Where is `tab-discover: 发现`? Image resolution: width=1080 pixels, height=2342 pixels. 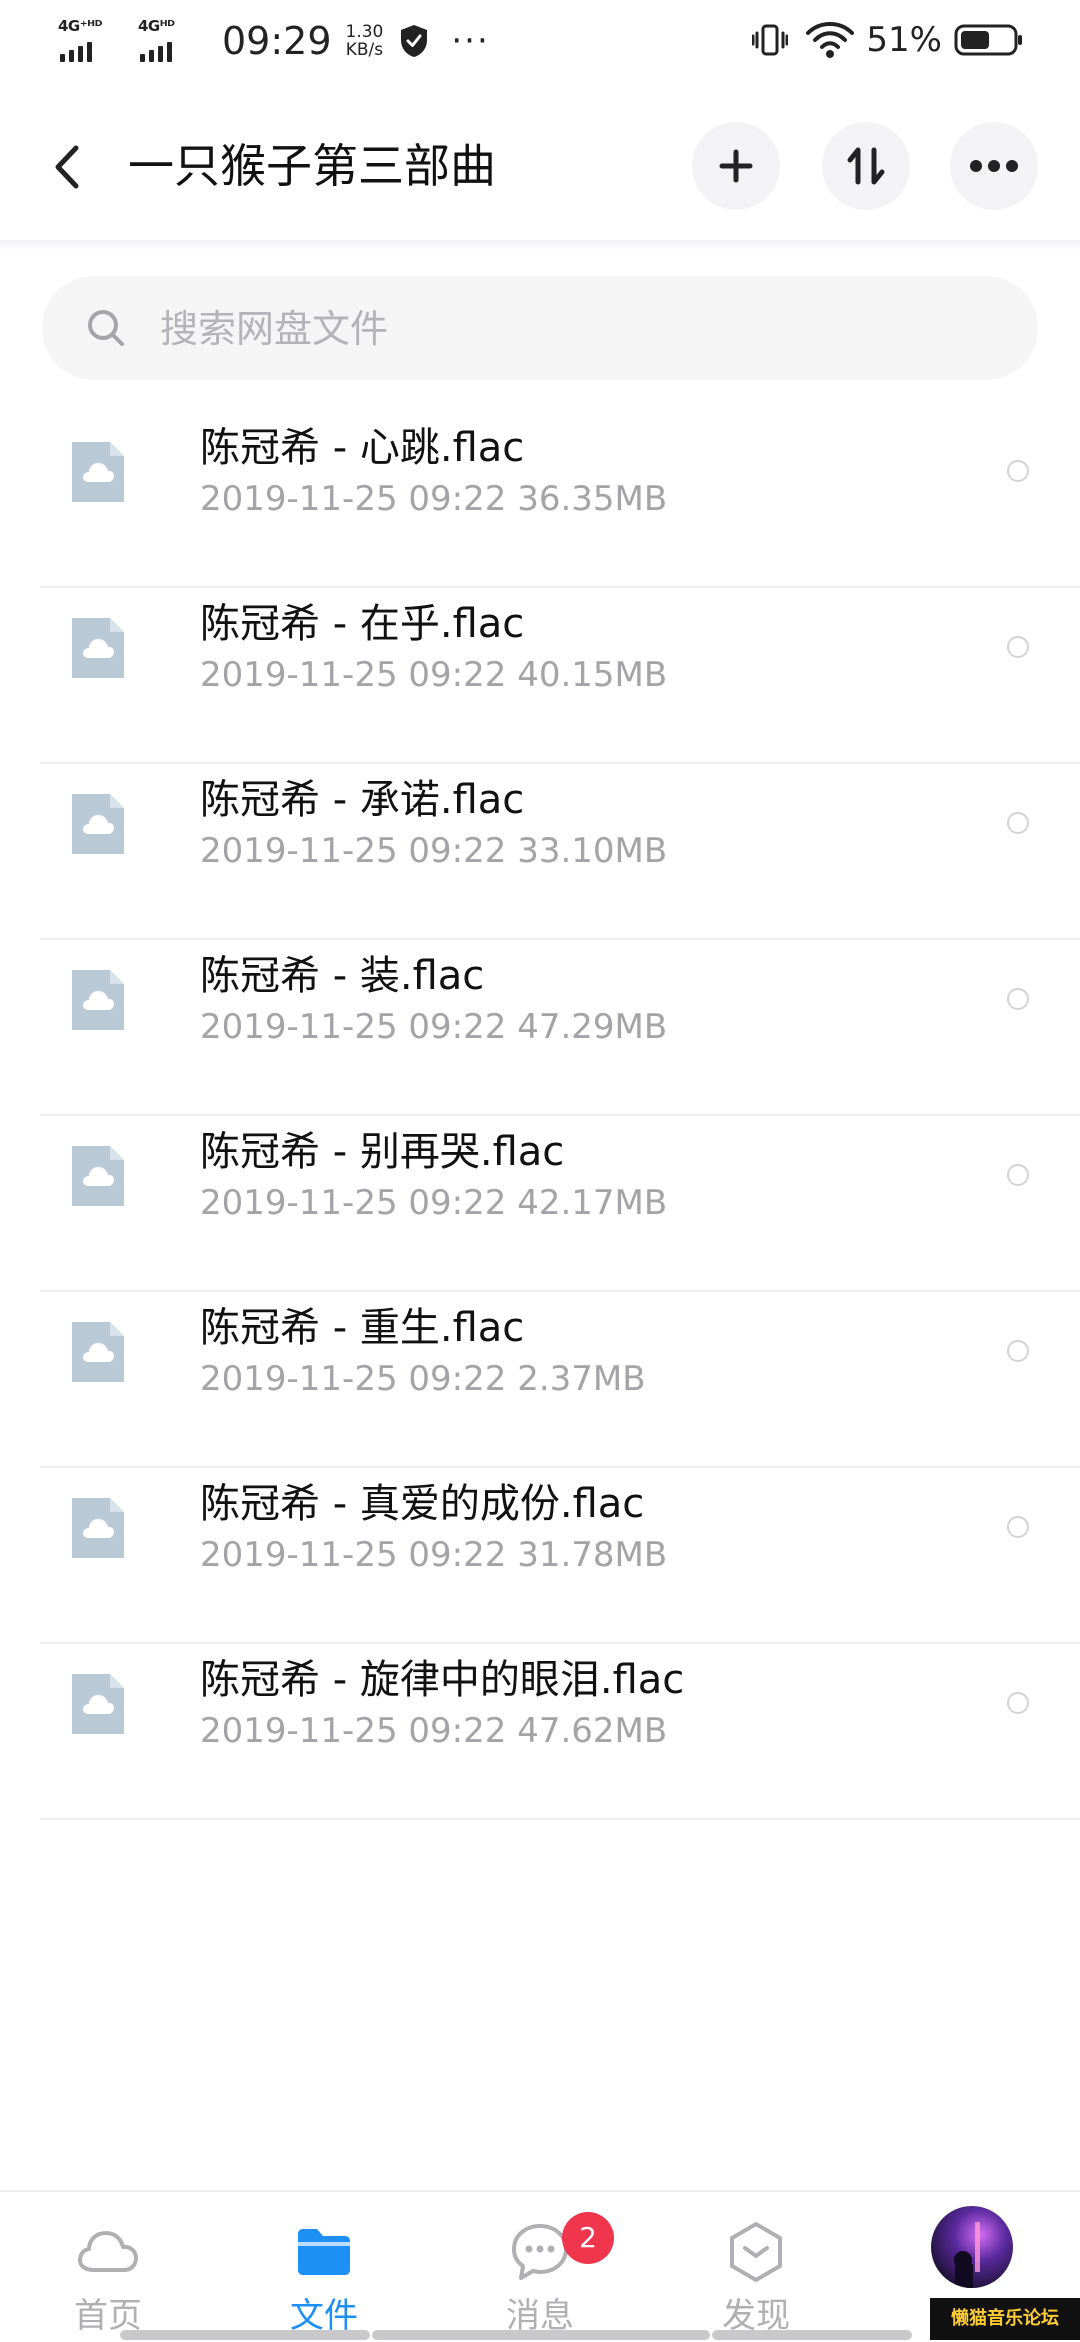
tab-discover: 发现 is located at coordinates (756, 2267).